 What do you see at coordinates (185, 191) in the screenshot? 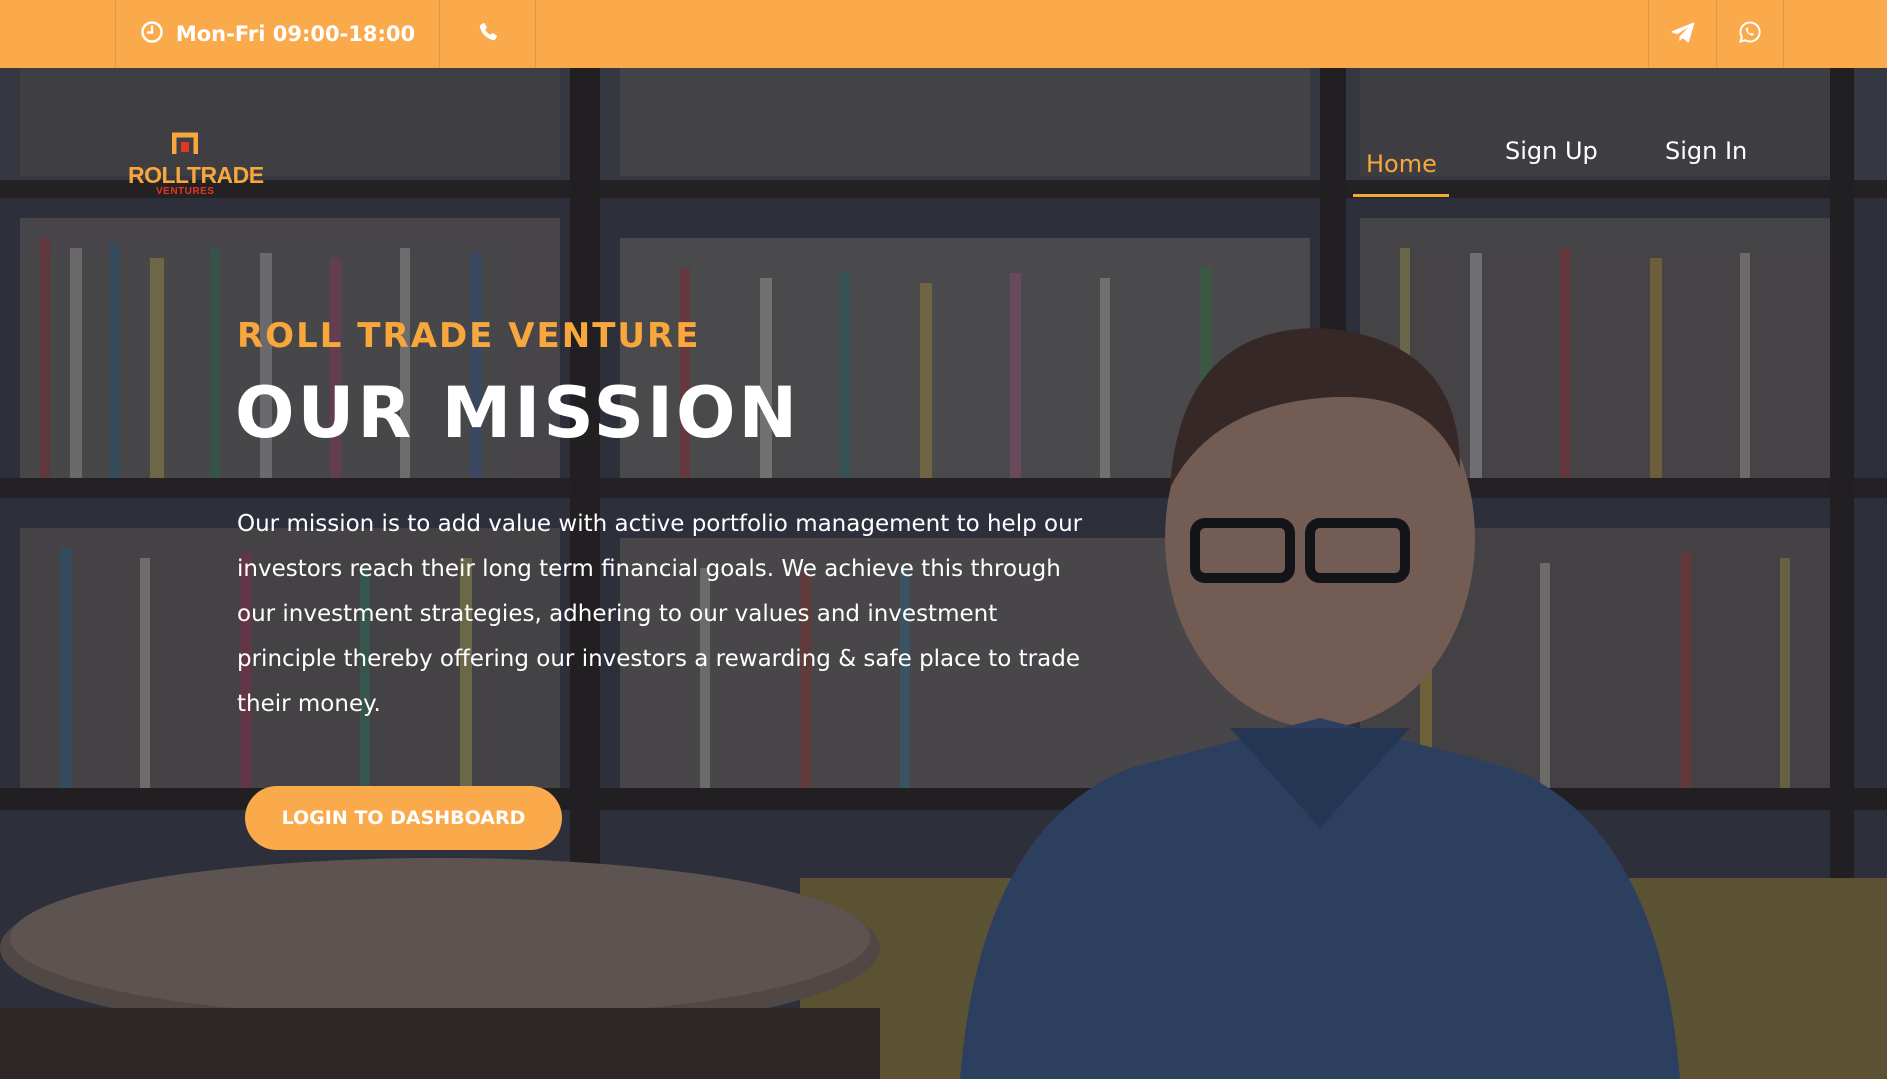
I see `logo-subtitle: VENTURES` at bounding box center [185, 191].